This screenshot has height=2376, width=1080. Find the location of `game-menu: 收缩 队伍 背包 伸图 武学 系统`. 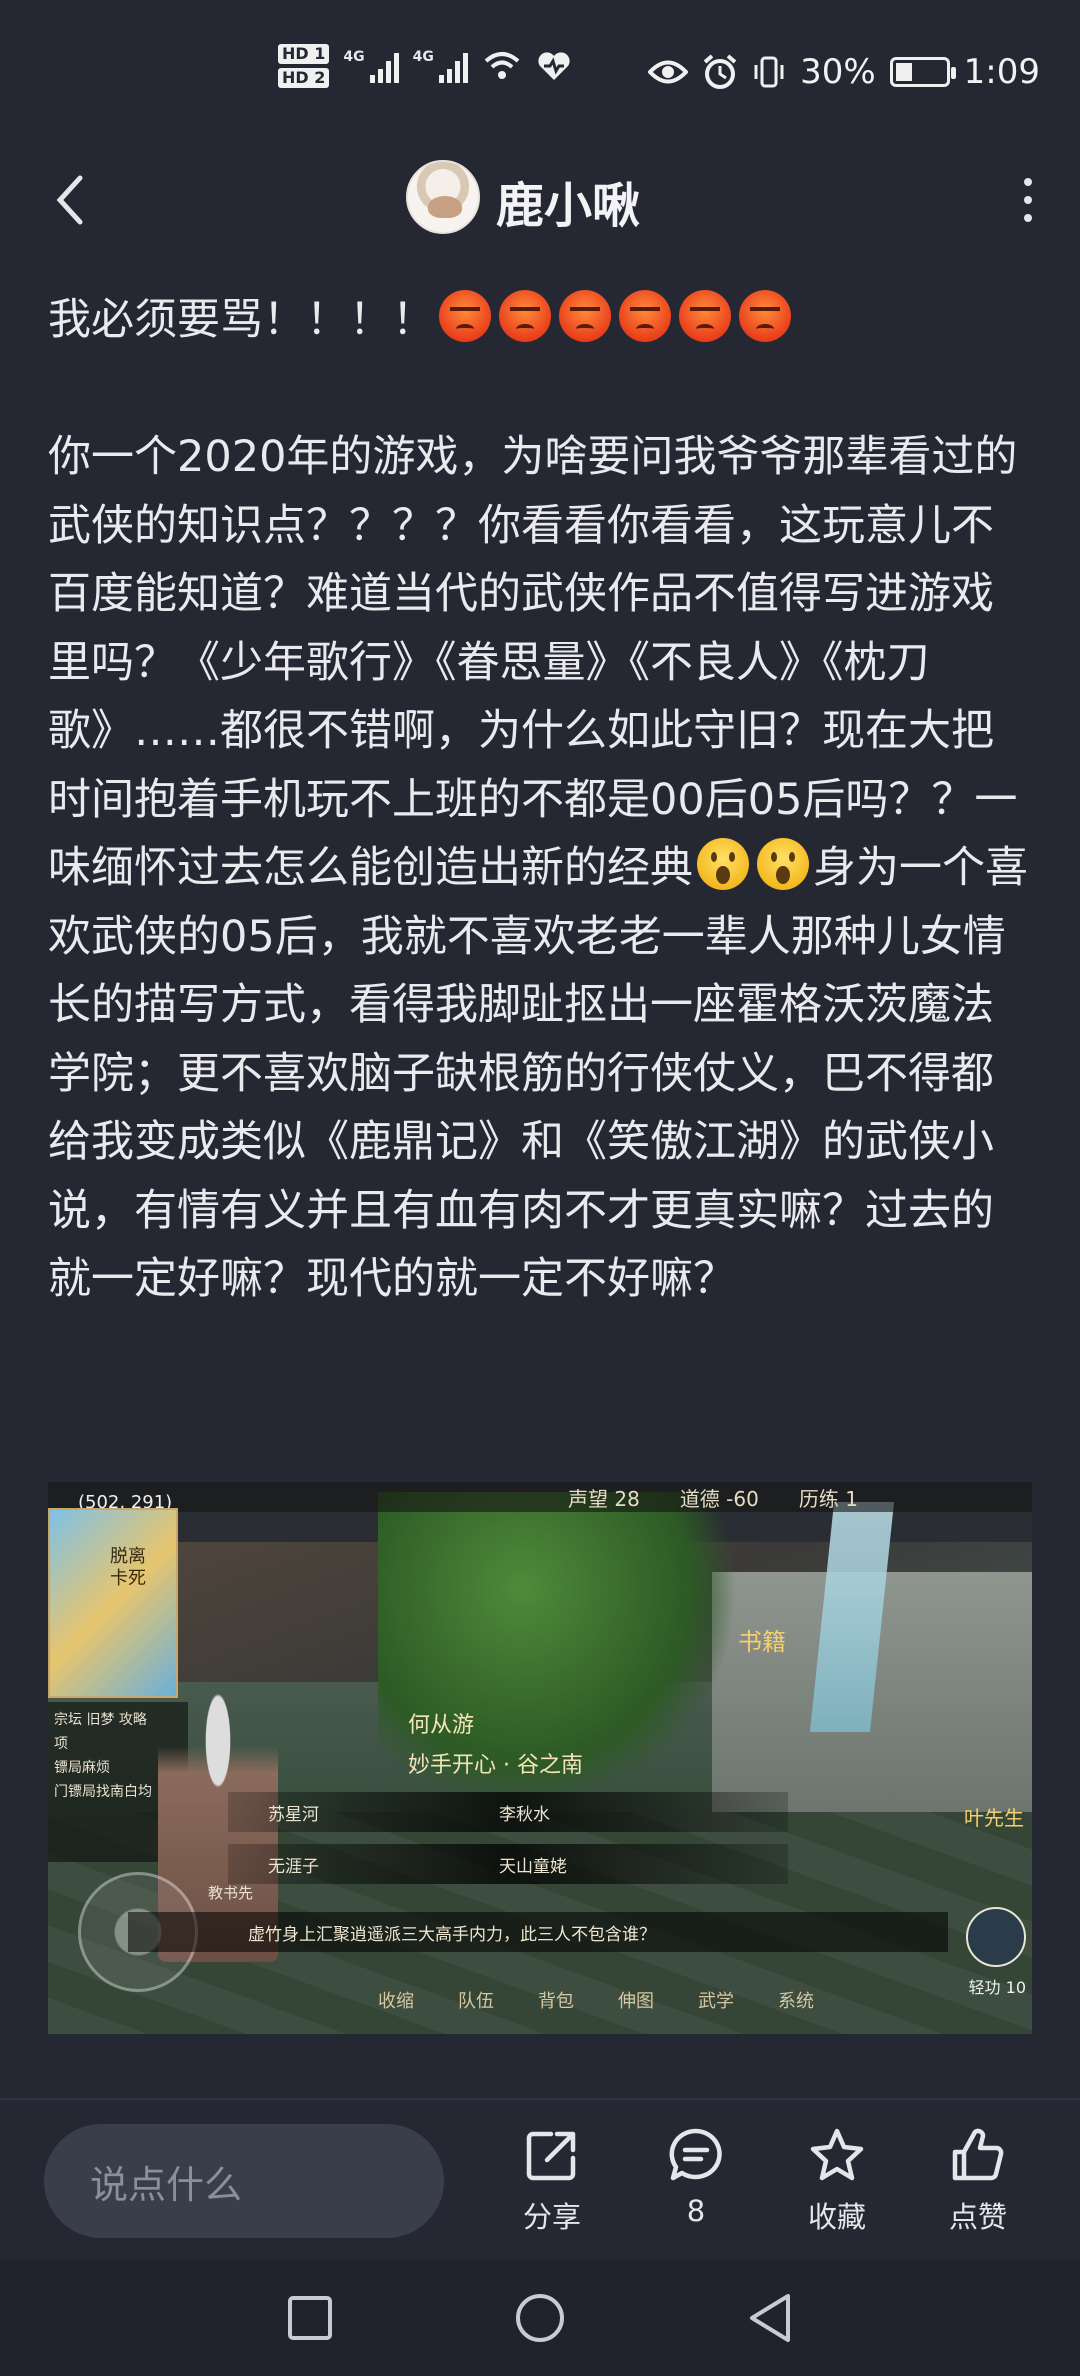

game-menu: 收缩 队伍 背包 伸图 武学 系统 is located at coordinates (596, 2000).